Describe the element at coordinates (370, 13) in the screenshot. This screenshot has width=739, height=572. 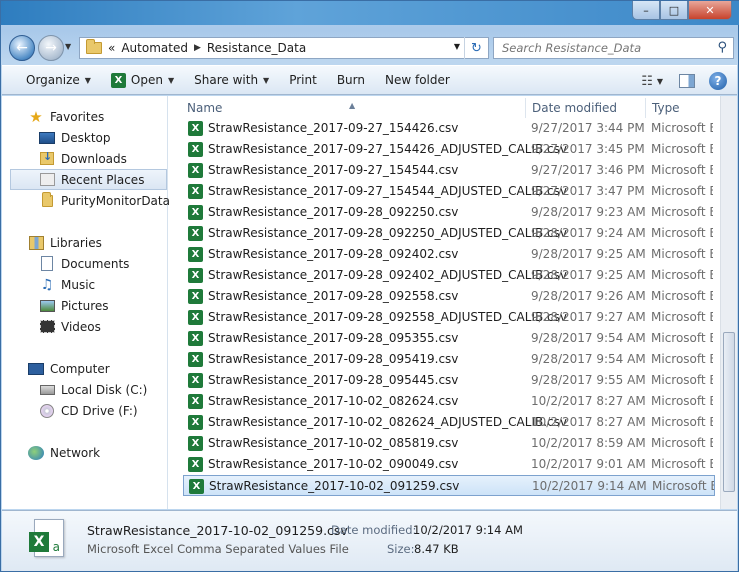
I see `title-bar` at that location.